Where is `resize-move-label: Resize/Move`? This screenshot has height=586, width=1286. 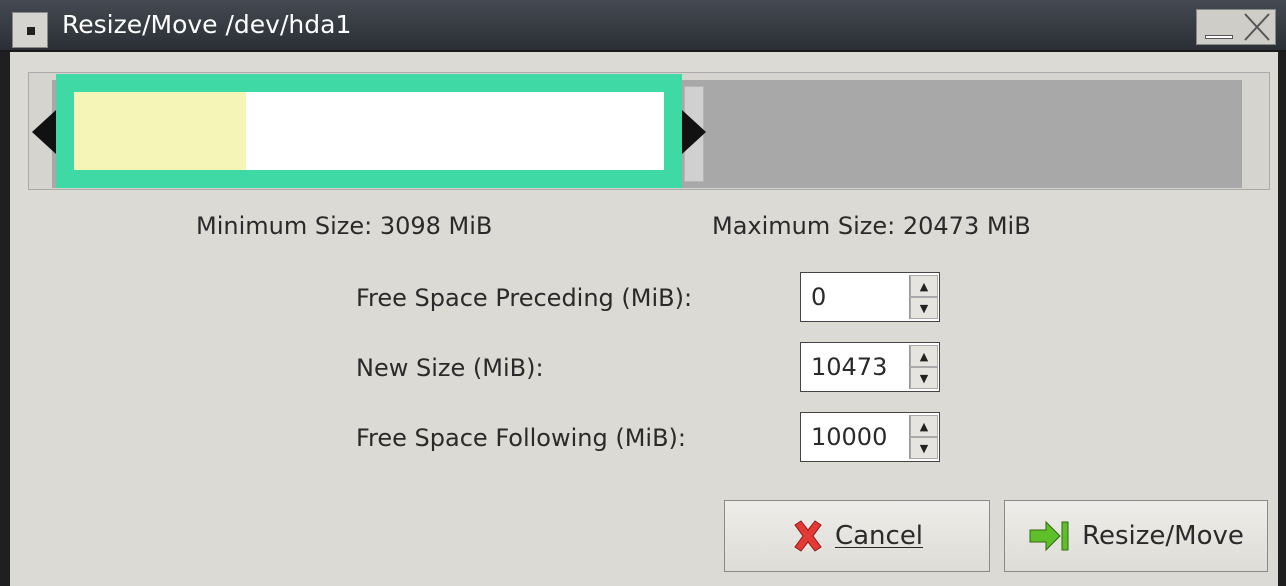 resize-move-label: Resize/Move is located at coordinates (1163, 536).